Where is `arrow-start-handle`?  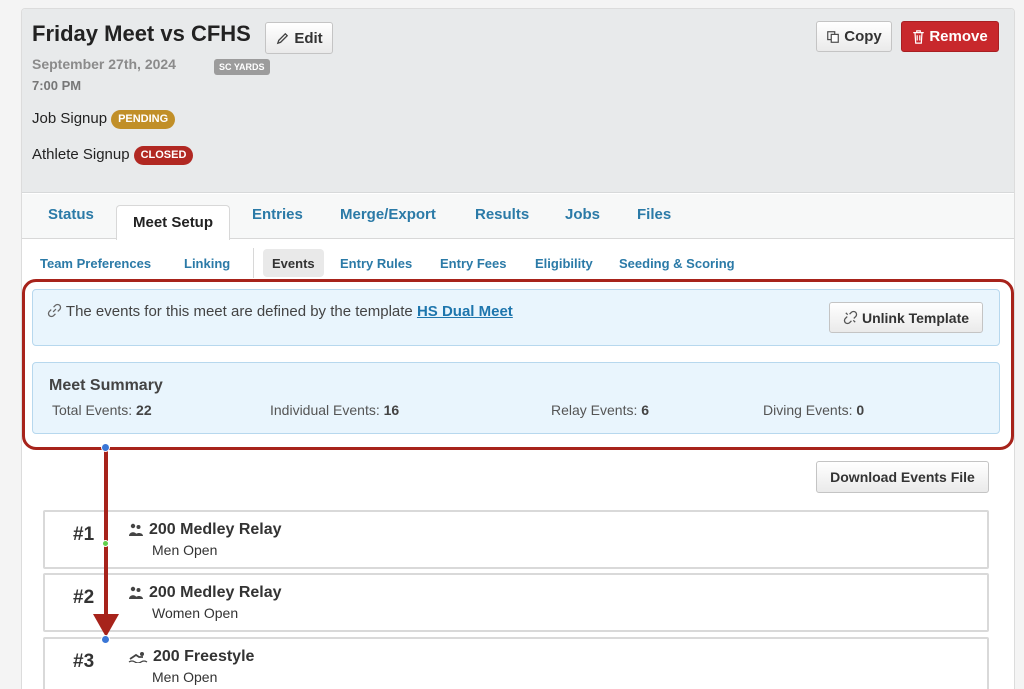
arrow-start-handle is located at coordinates (105, 447).